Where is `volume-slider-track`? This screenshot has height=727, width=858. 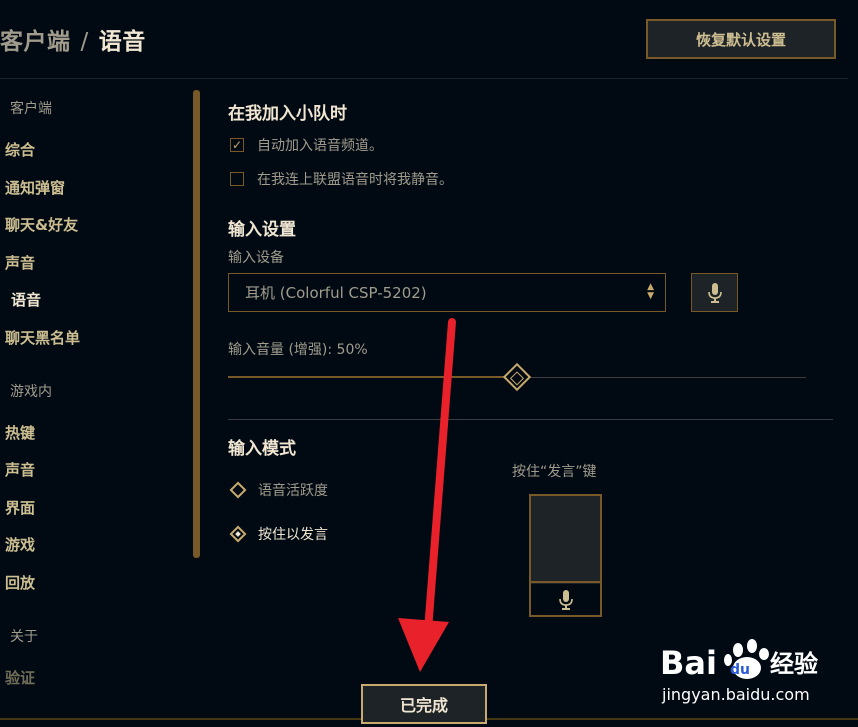 volume-slider-track is located at coordinates (666, 377).